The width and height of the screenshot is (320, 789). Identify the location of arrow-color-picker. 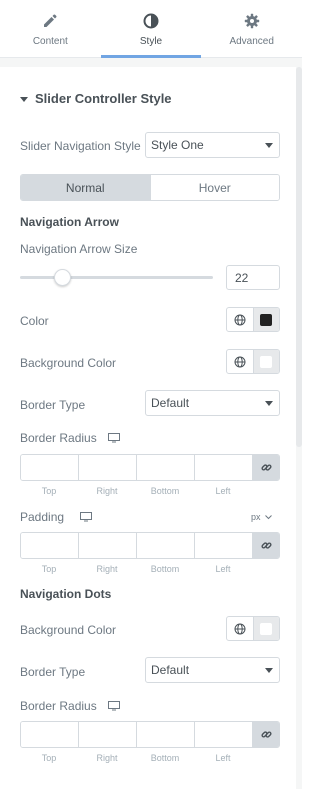
(253, 319).